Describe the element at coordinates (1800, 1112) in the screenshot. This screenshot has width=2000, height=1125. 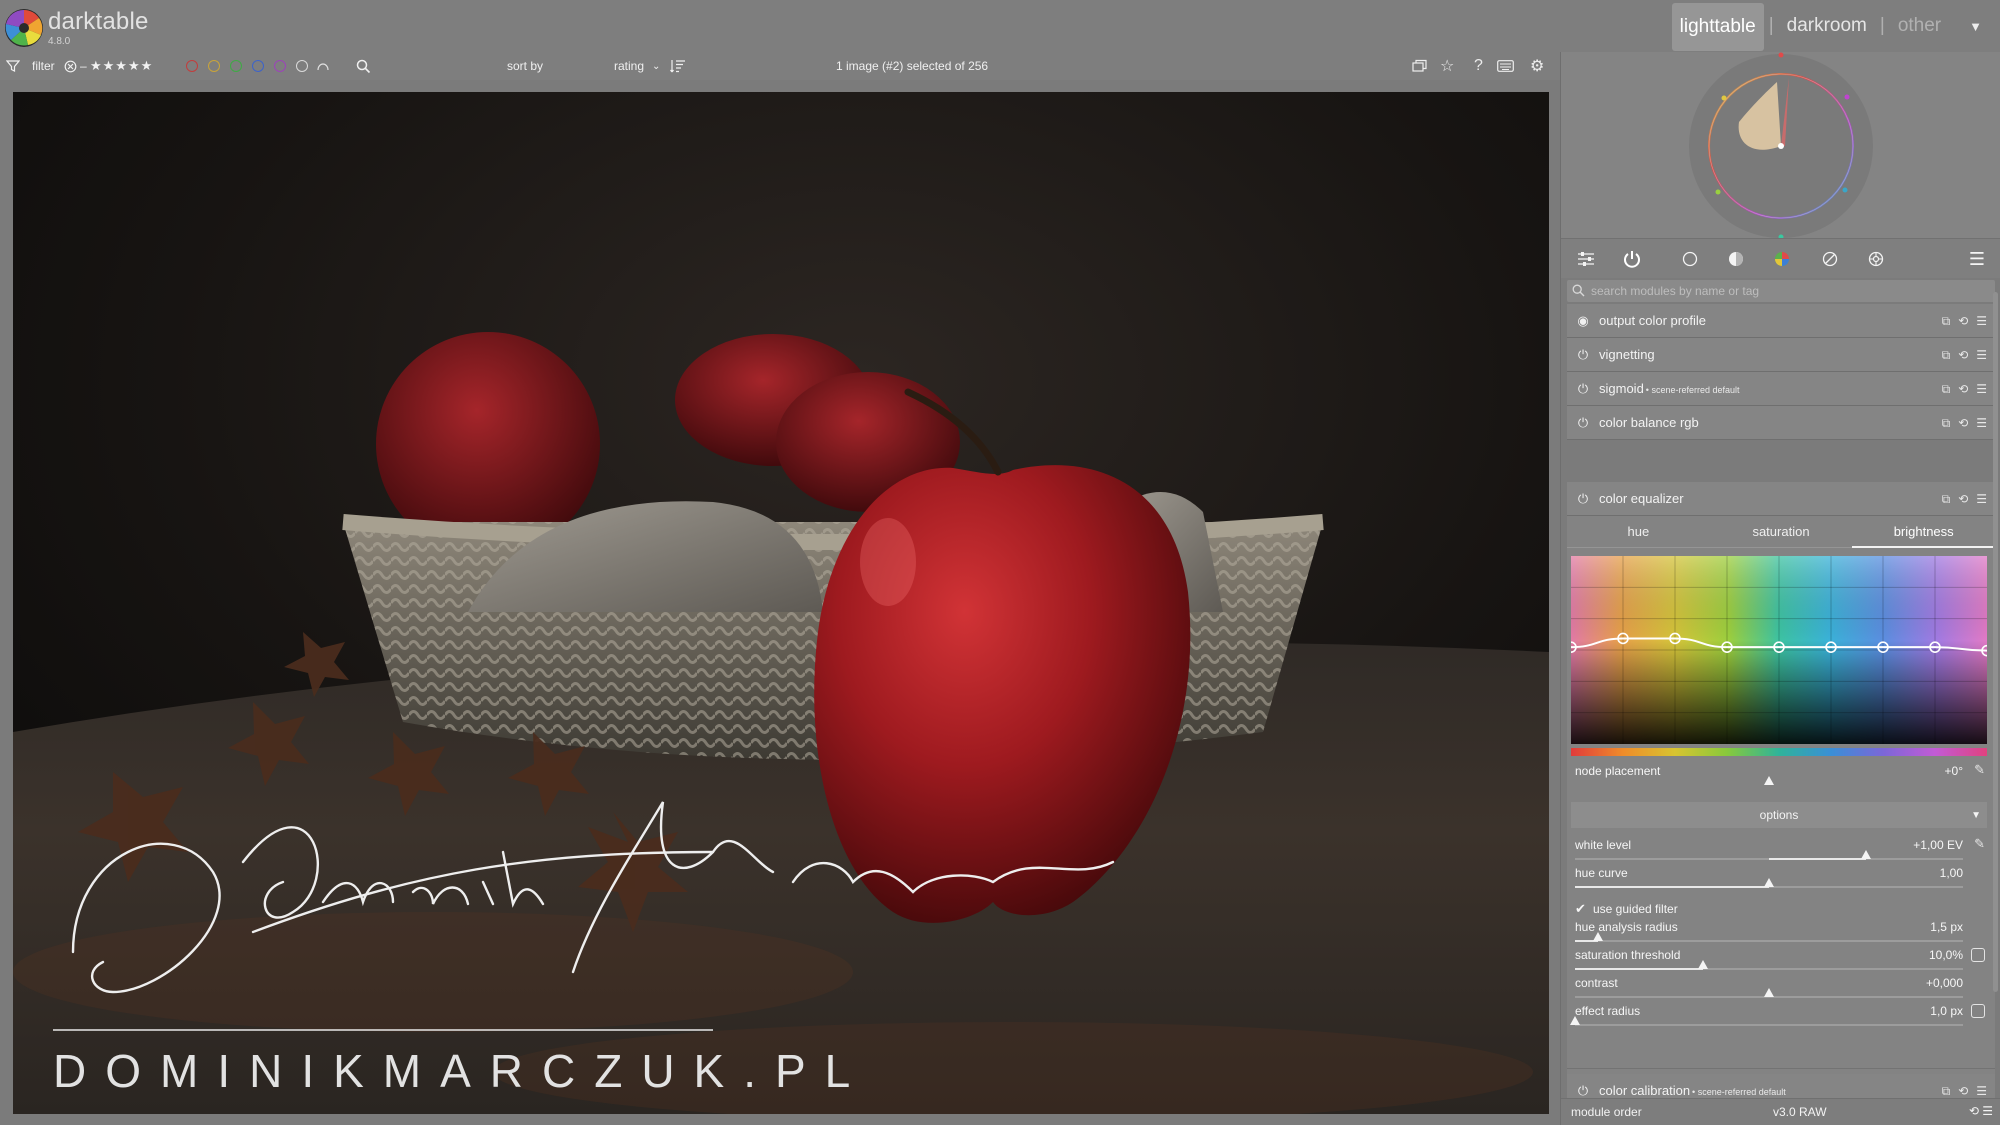
I see `module-order-value: v3.0 RAW` at that location.